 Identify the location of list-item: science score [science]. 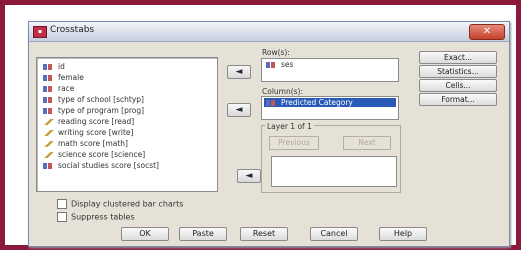
(94, 154).